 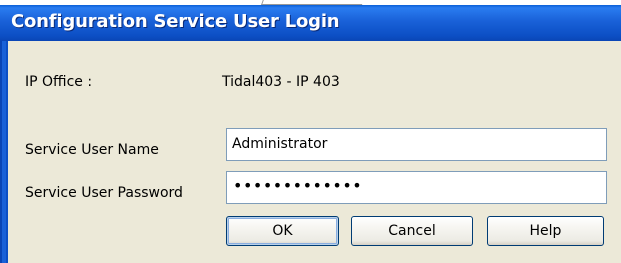 What do you see at coordinates (280, 144) in the screenshot?
I see `service-user-name-value: Administrator` at bounding box center [280, 144].